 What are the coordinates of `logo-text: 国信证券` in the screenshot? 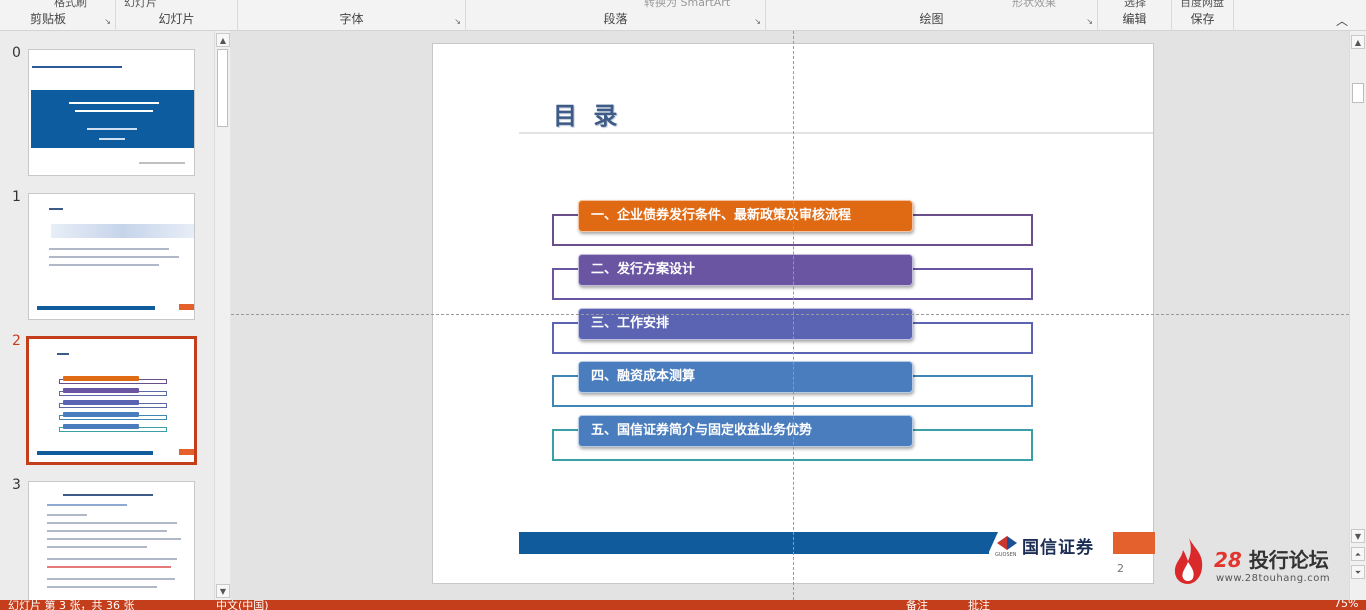 It's located at (1058, 548).